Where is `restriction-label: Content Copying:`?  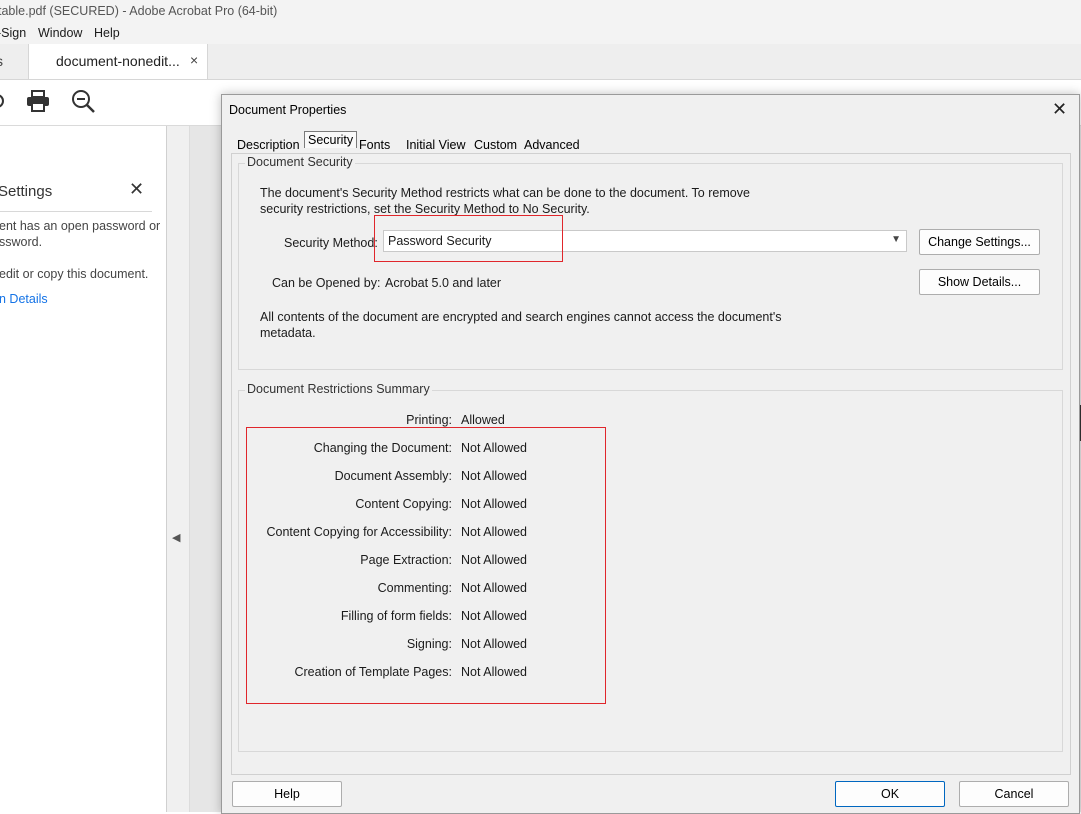
restriction-label: Content Copying: is located at coordinates (403, 504).